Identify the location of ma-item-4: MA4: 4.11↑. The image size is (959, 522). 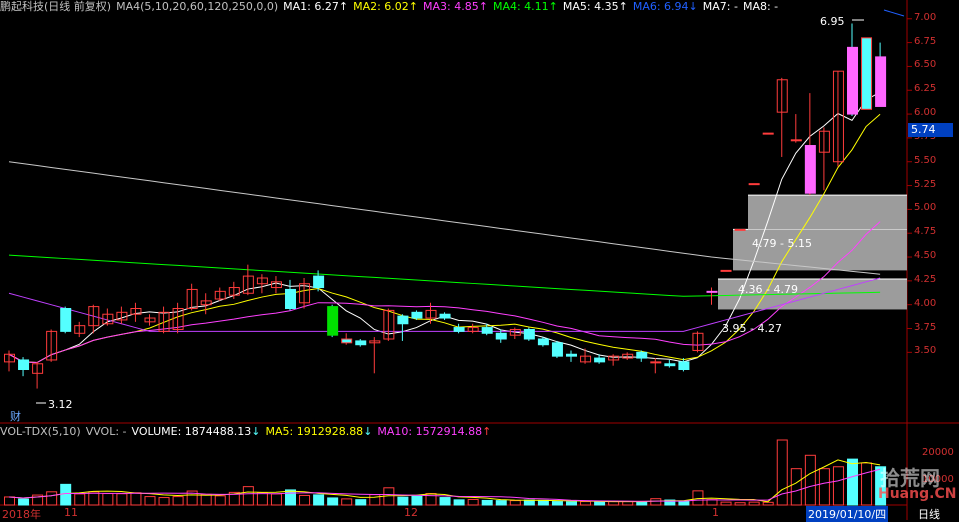
(525, 6).